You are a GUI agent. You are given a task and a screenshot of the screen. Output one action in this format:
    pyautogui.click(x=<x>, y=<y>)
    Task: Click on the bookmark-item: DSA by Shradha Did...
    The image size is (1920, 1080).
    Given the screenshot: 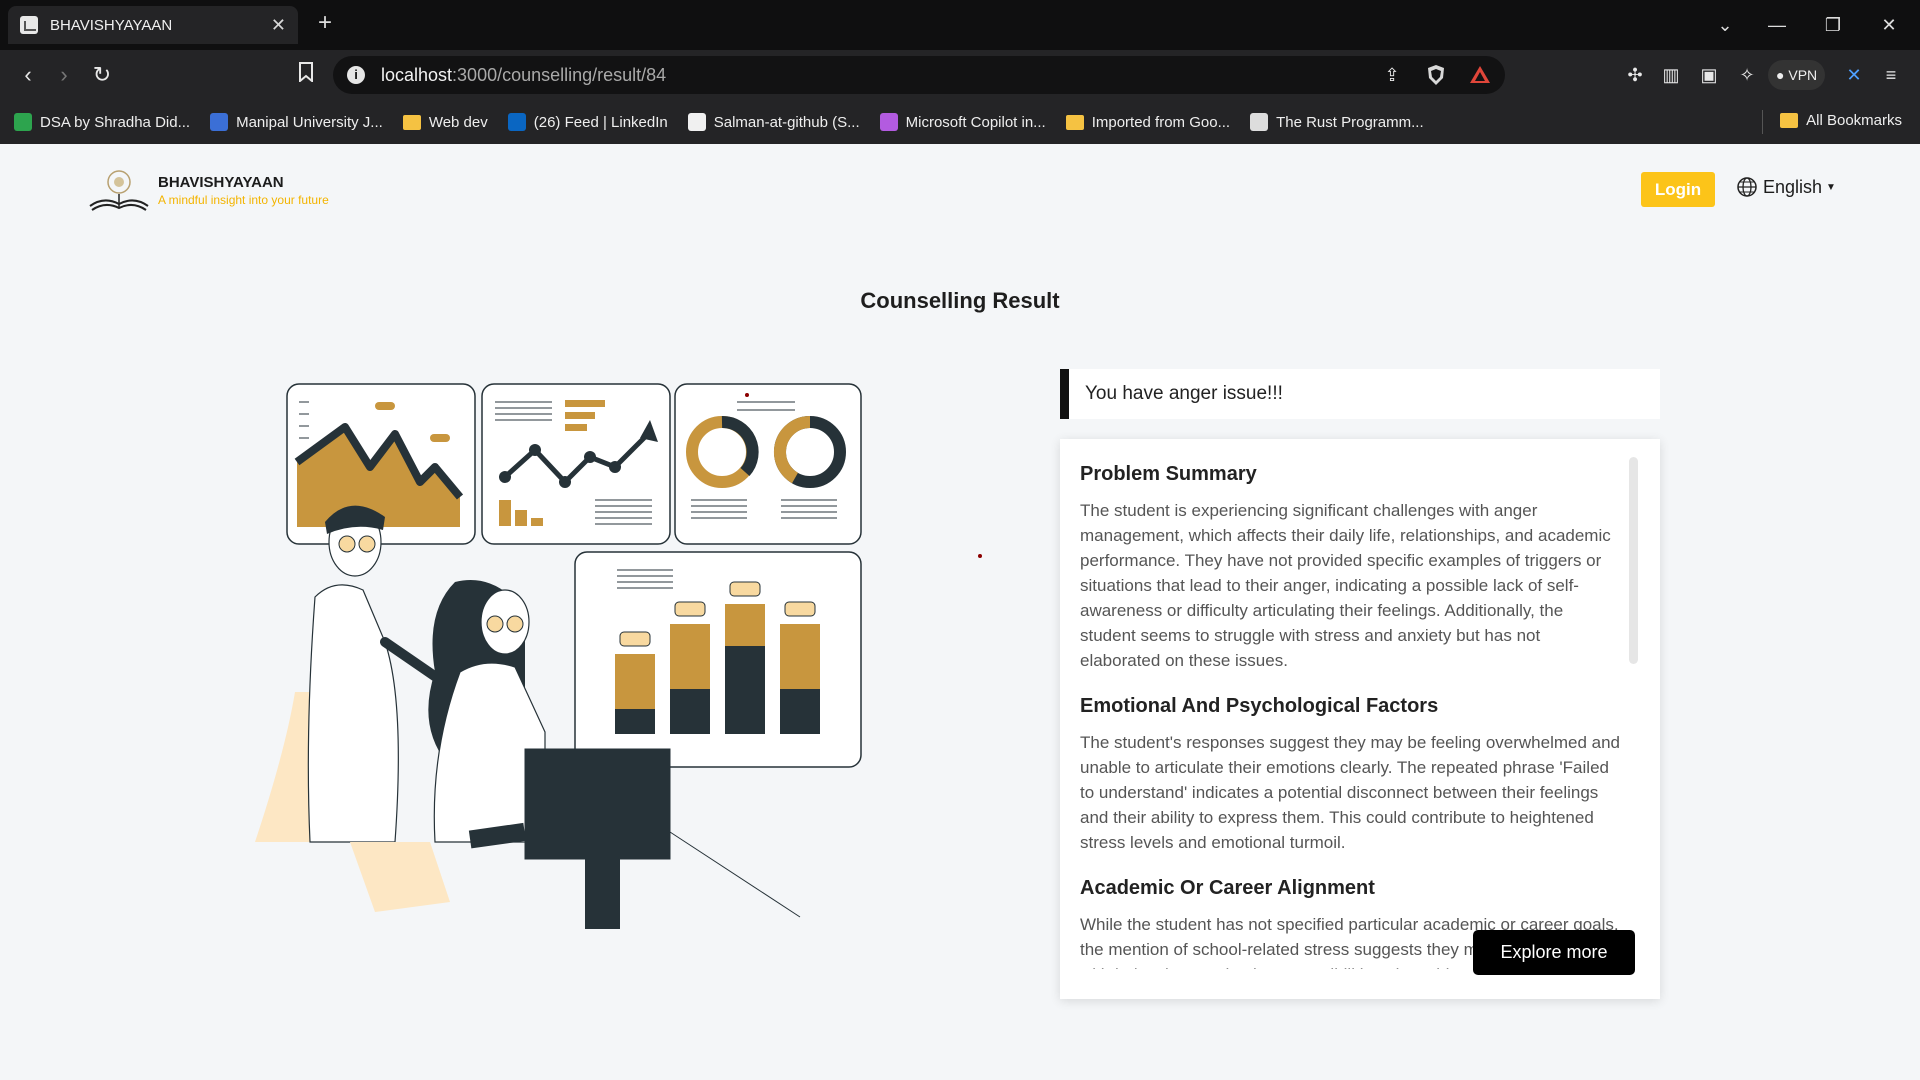 What is the action you would take?
    pyautogui.click(x=102, y=122)
    